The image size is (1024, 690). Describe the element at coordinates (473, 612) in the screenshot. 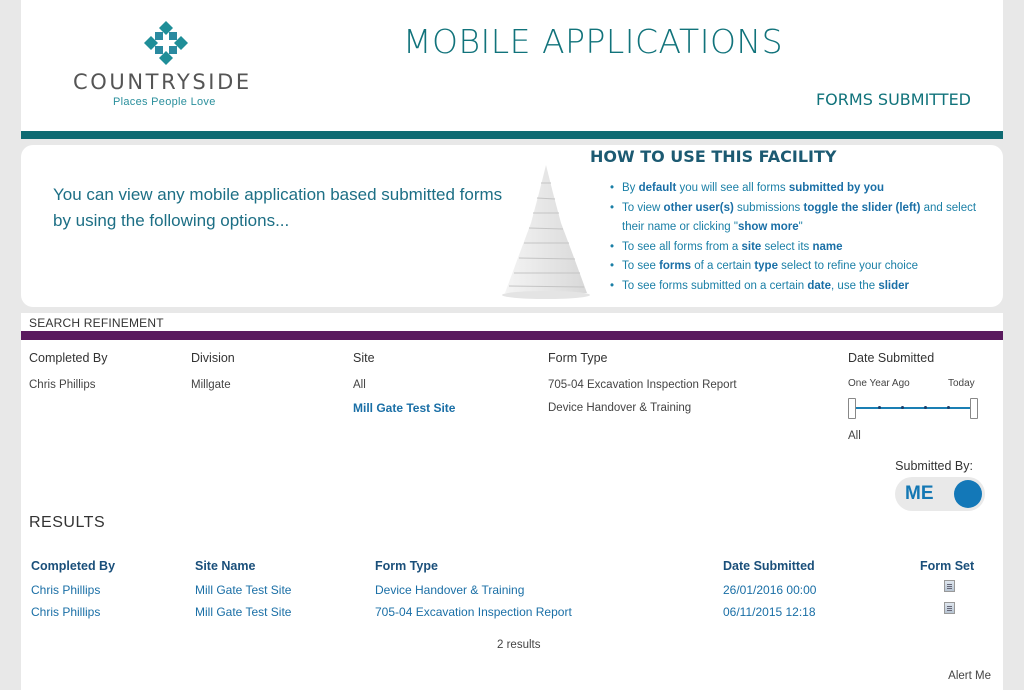

I see `row-form-type-link: 705-04 Excavation Inspection Report` at that location.